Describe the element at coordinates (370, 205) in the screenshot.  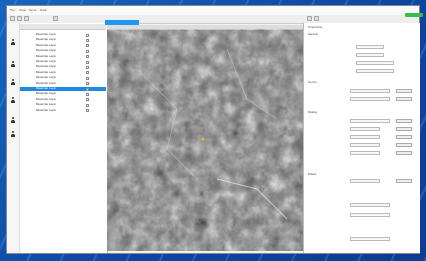
I see `crs-field` at that location.